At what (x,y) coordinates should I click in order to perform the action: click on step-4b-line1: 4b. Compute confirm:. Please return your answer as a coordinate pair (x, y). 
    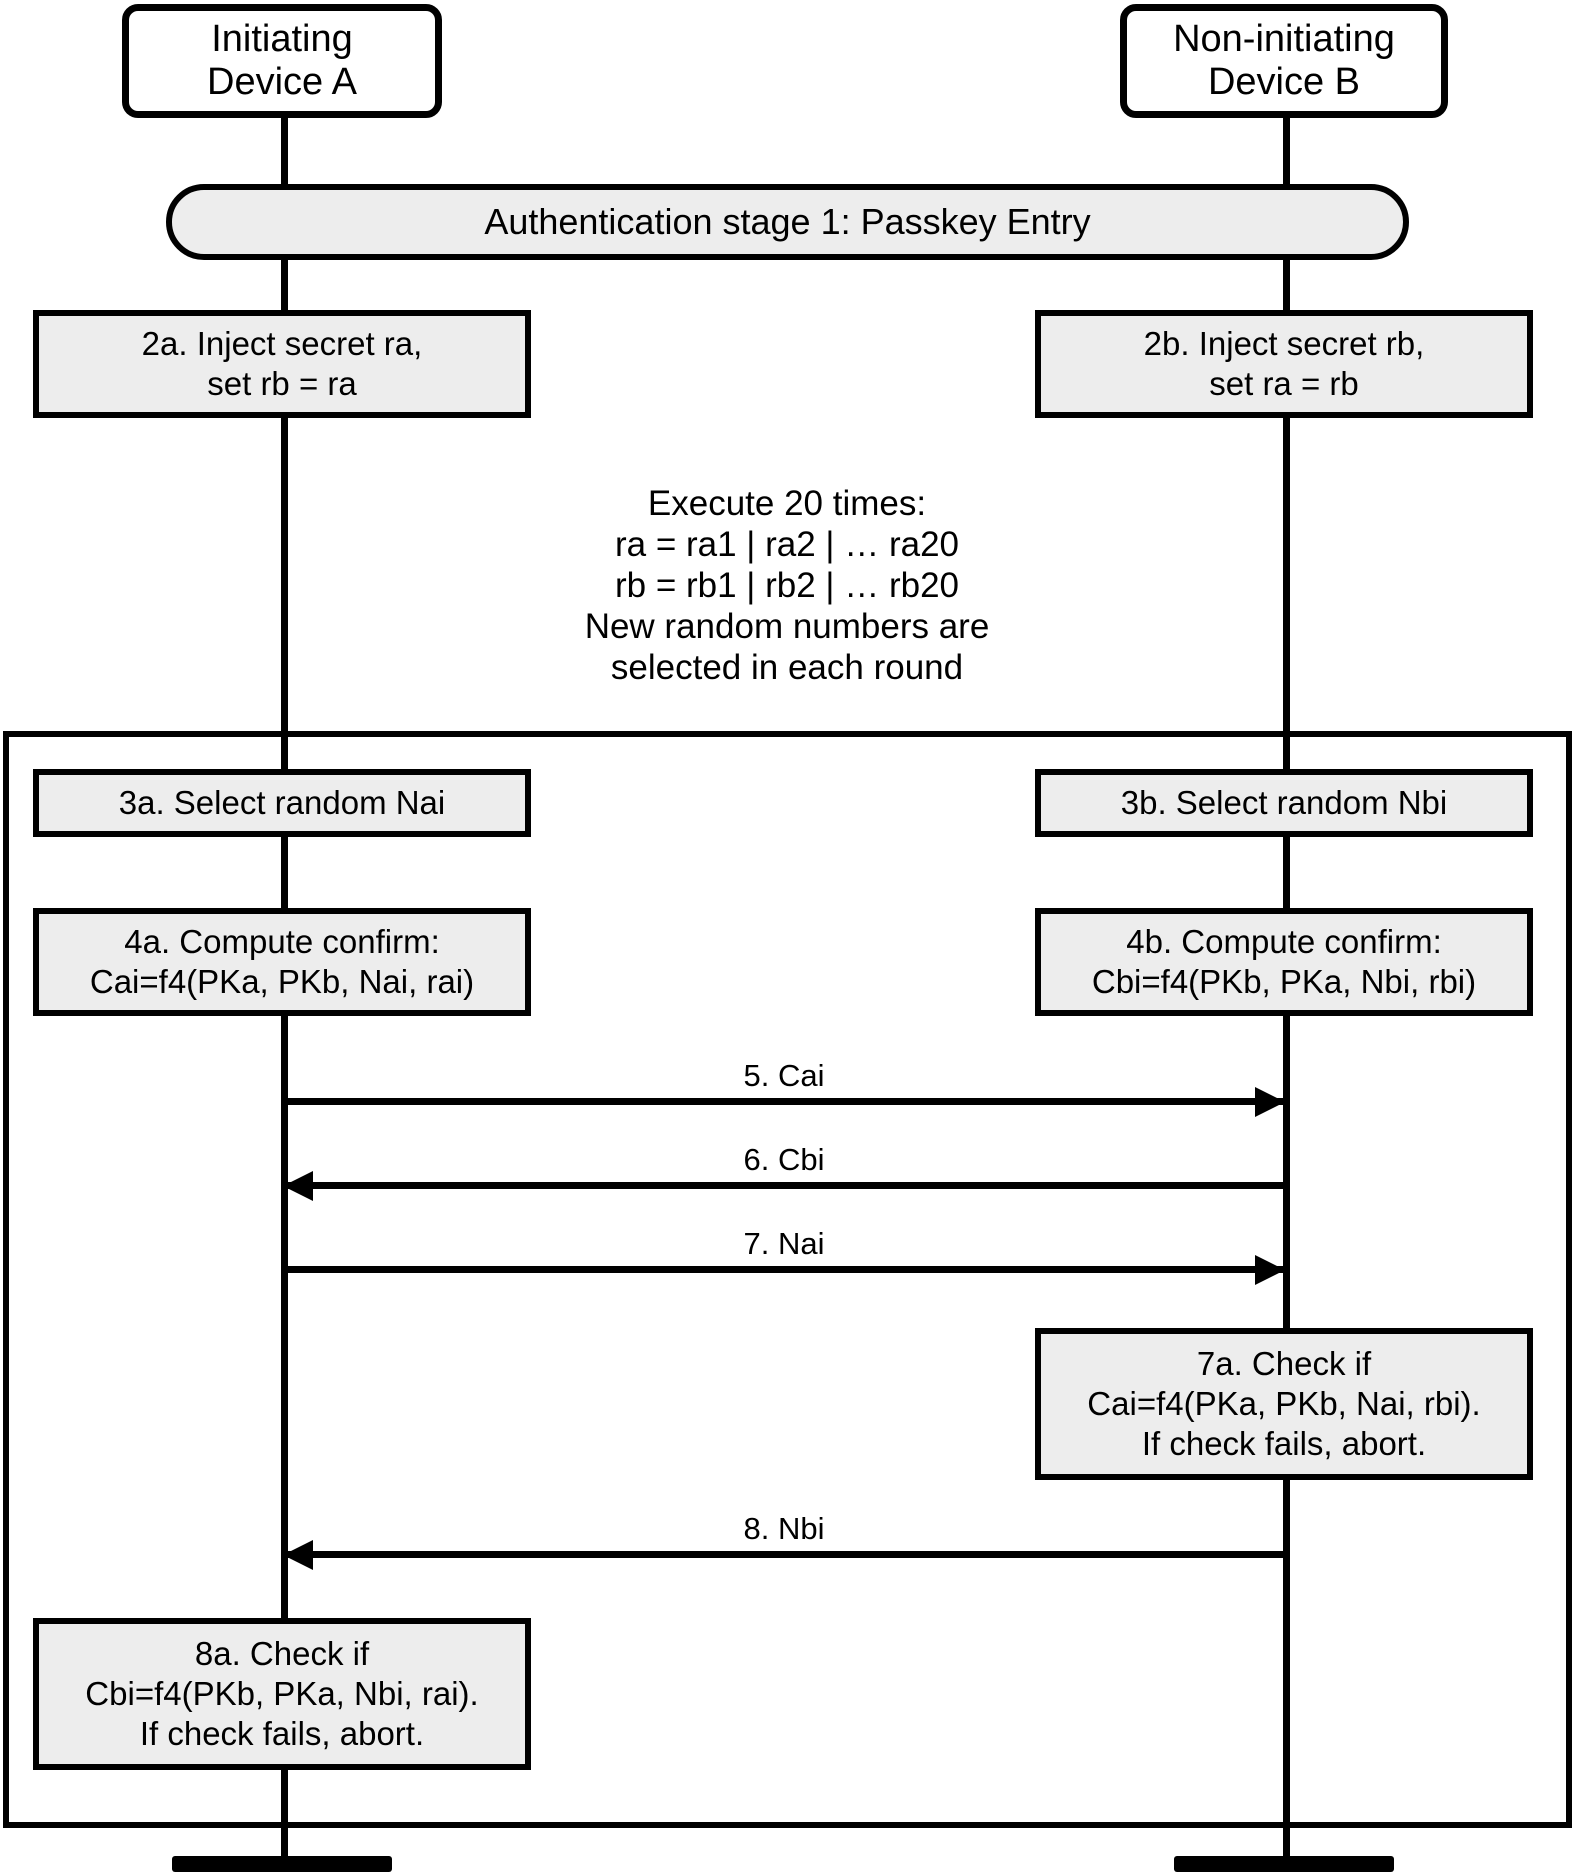
    Looking at the image, I should click on (1284, 941).